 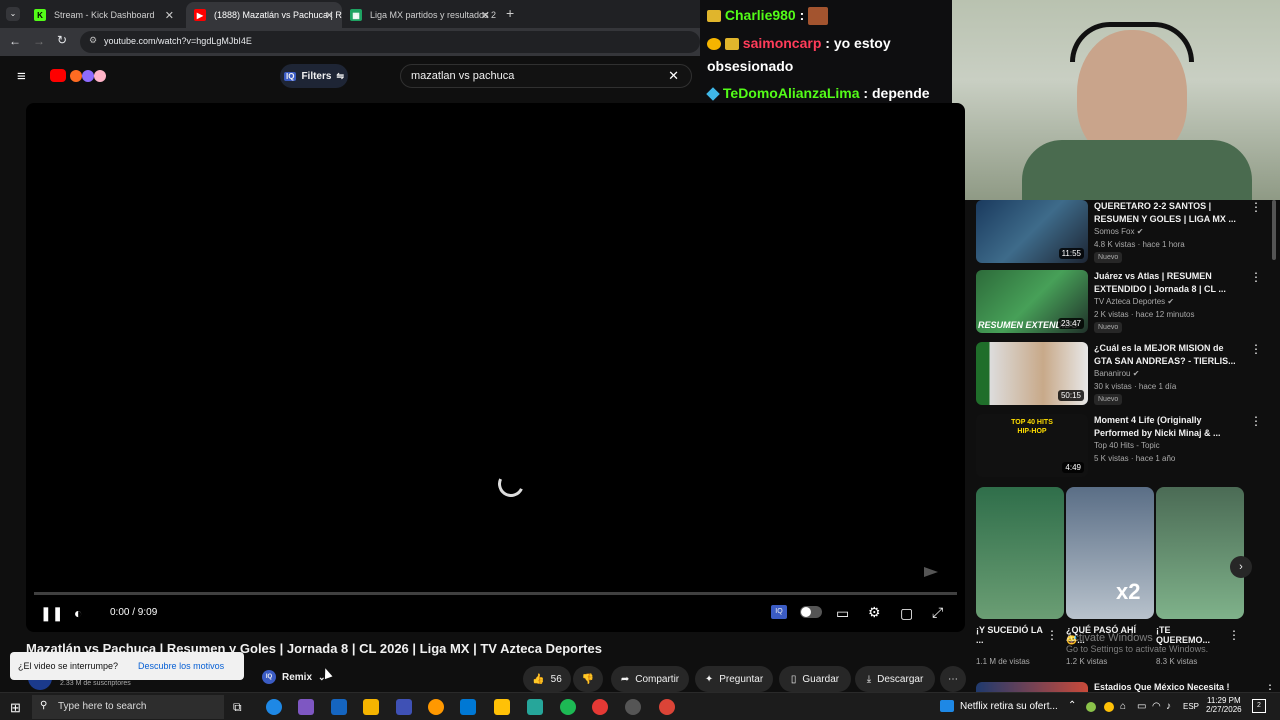 I want to click on task-view-icon: ⧉, so click(x=237, y=707).